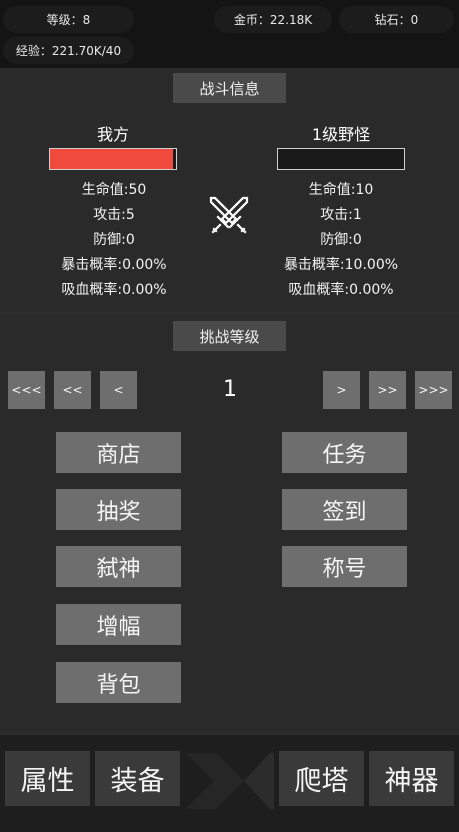 The width and height of the screenshot is (459, 832). I want to click on level-badge: 等级：8, so click(68, 19).